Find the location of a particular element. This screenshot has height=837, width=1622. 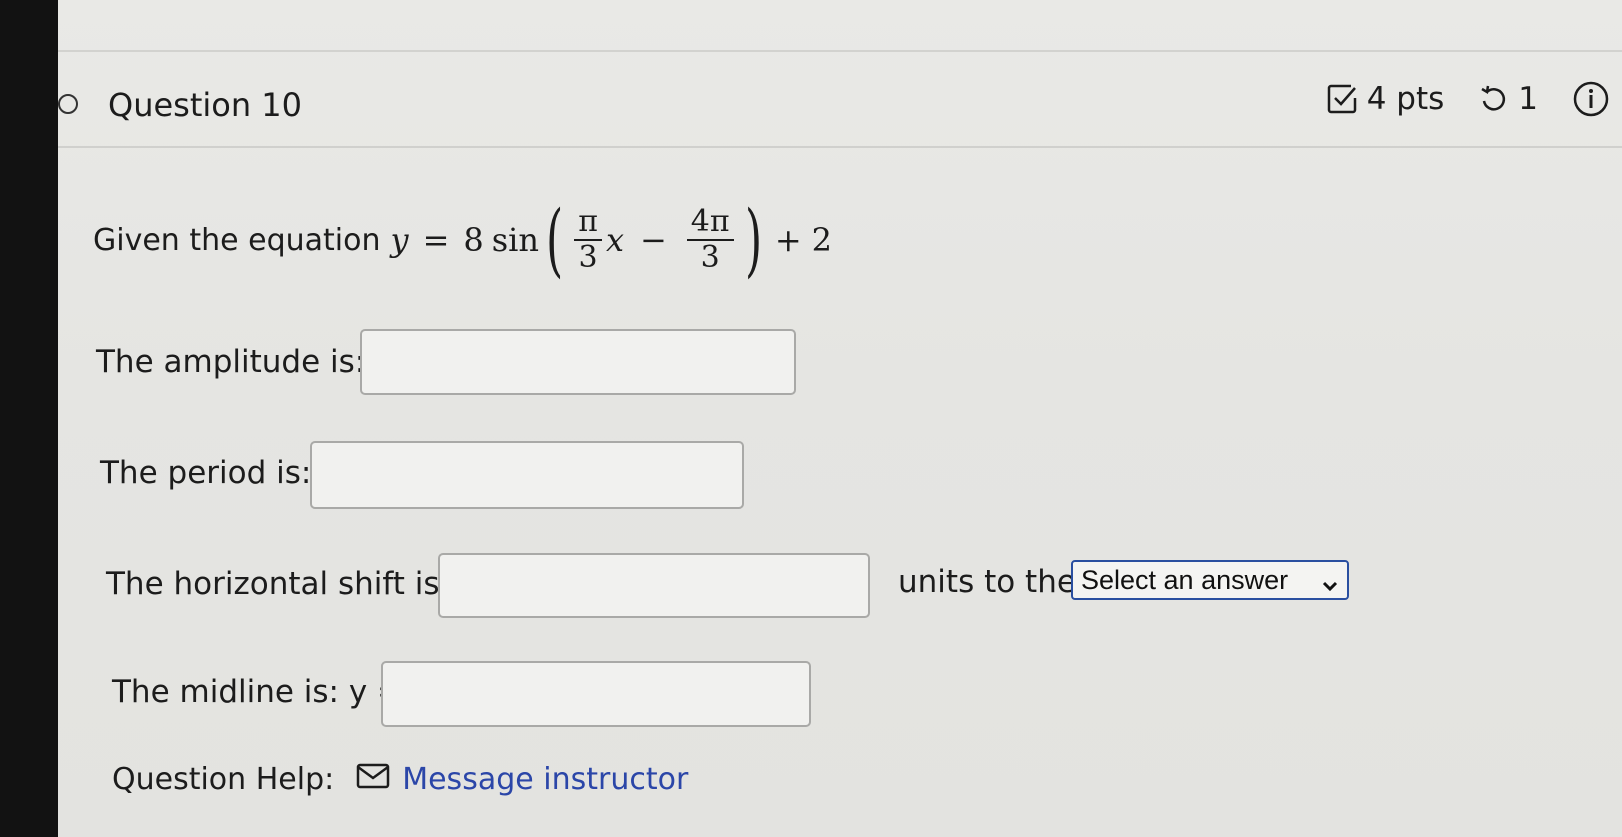

question-title: Question 10 is located at coordinates (205, 105).